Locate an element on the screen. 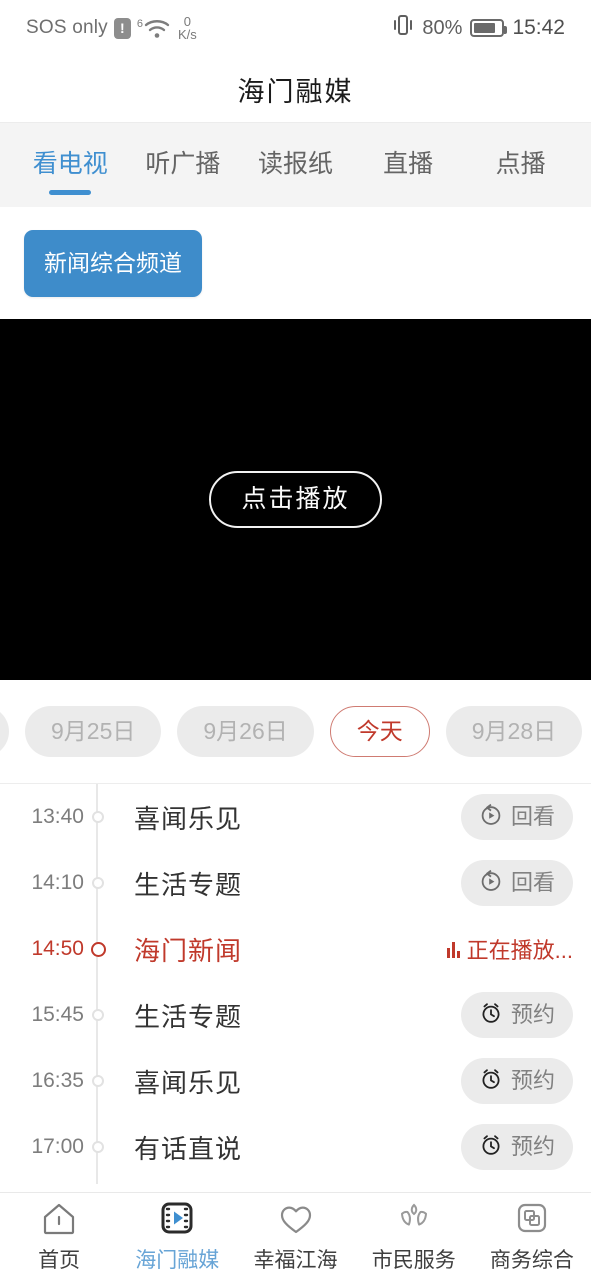 Image resolution: width=591 pixels, height=1280 pixels. status-bar-left: SOS only ! 6 0 K/s is located at coordinates (111, 28).